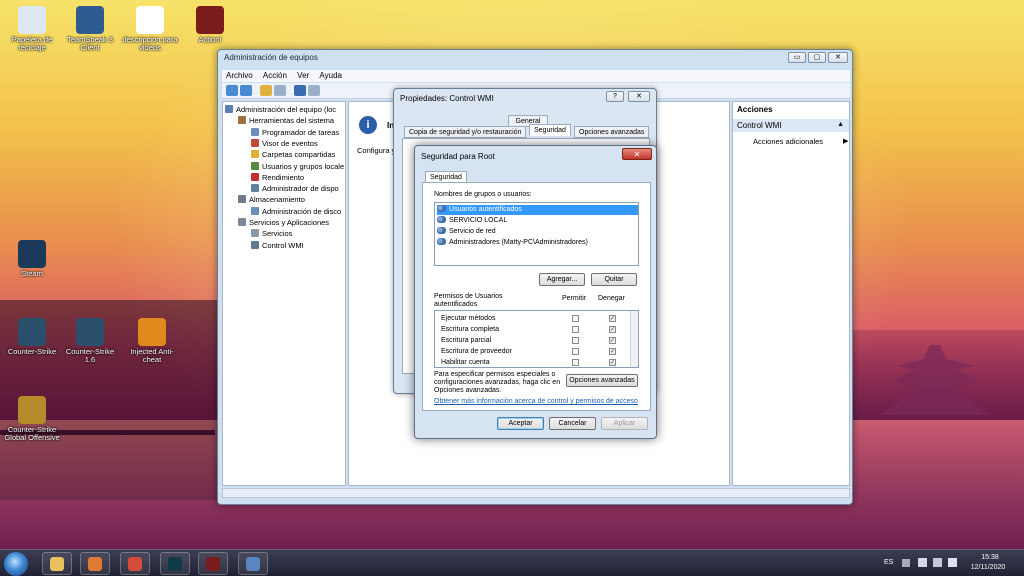 Image resolution: width=1024 pixels, height=576 pixels. I want to click on permissions-scrollbar, so click(634, 339).